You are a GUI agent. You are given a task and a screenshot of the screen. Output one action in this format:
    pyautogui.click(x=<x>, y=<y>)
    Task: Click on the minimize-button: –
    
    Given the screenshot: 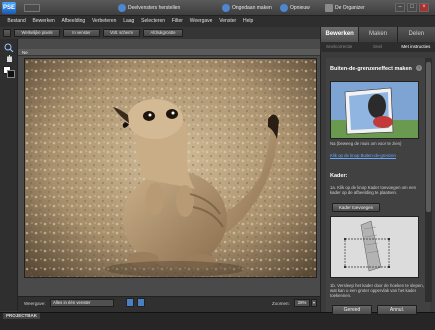 What is the action you would take?
    pyautogui.click(x=400, y=7)
    